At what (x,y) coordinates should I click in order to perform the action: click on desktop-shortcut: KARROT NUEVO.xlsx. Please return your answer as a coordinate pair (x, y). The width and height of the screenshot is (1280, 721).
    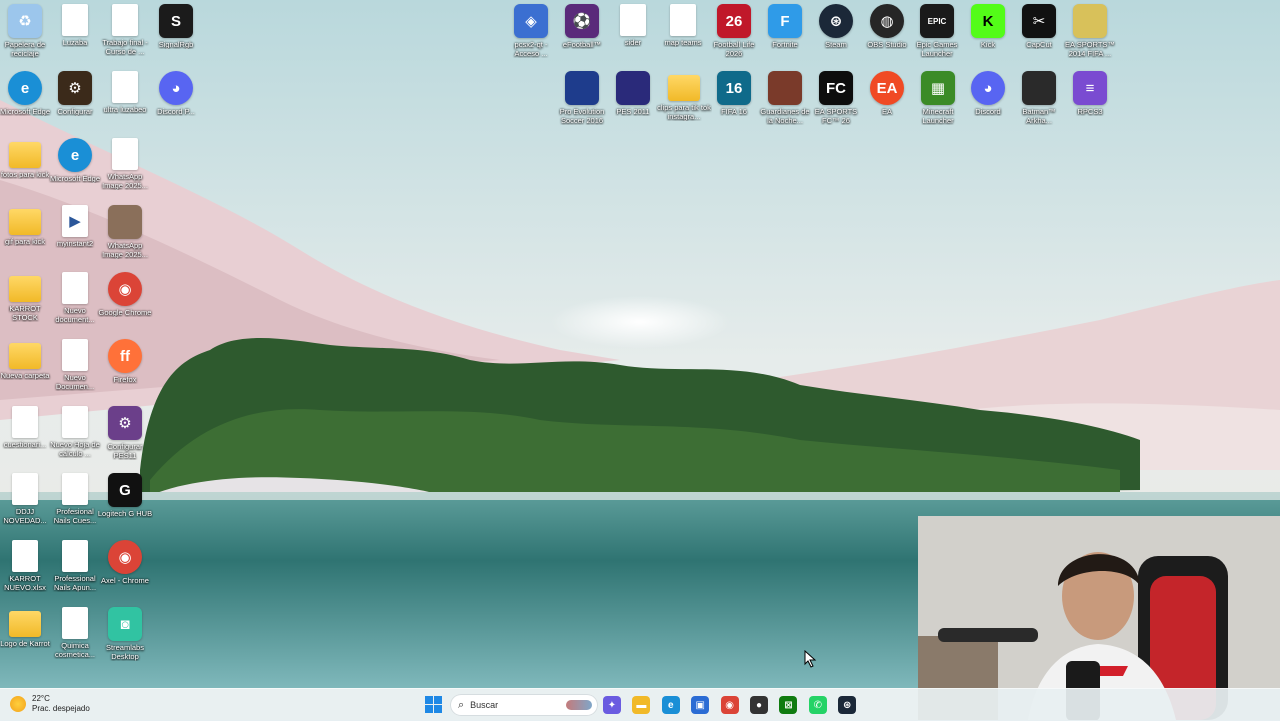
    Looking at the image, I should click on (25, 572).